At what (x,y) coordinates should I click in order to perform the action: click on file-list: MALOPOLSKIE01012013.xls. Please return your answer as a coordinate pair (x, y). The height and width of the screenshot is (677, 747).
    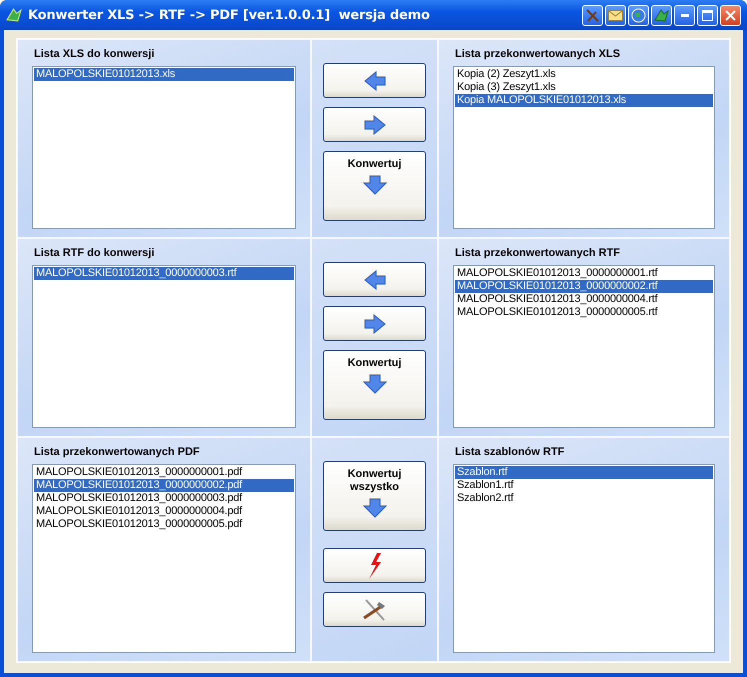
    Looking at the image, I should click on (164, 147).